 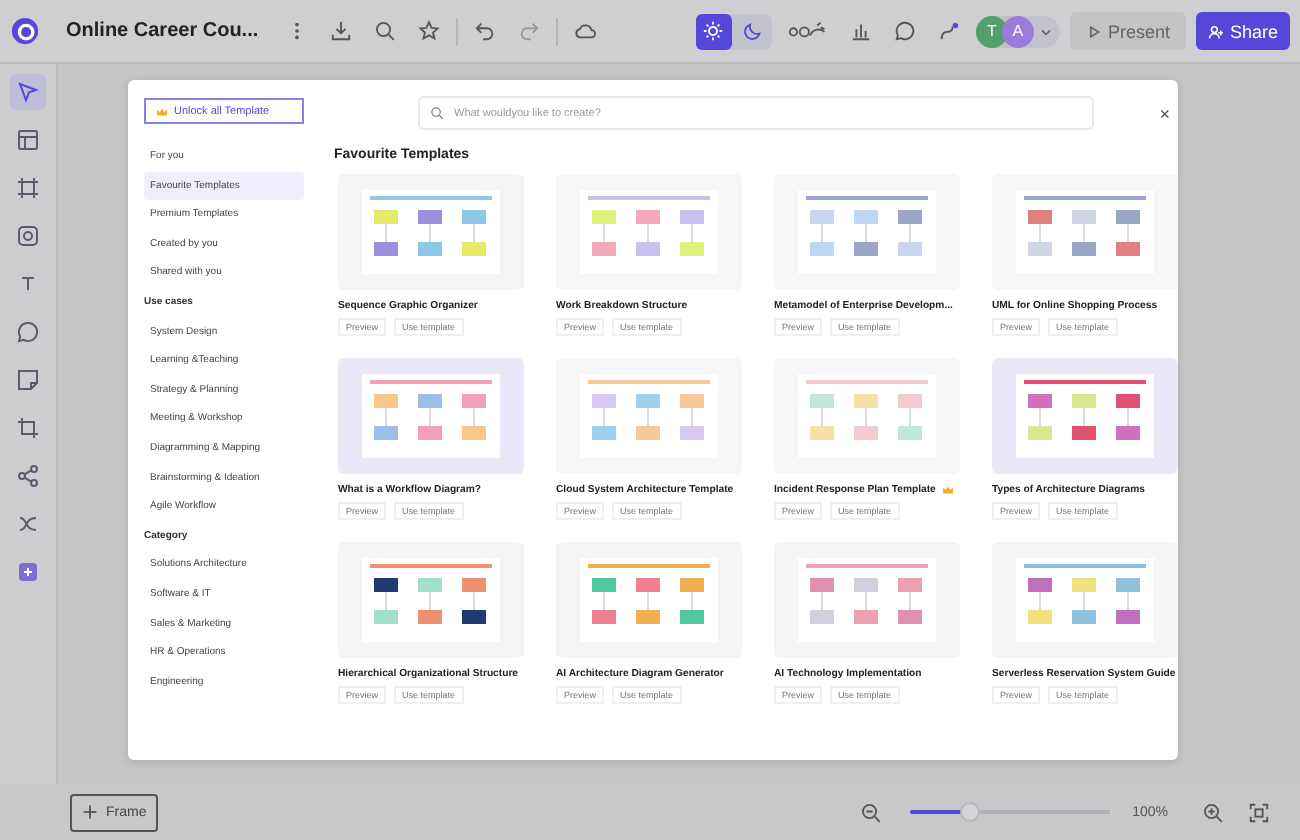 What do you see at coordinates (991, 31) in the screenshot?
I see `user-avatar: T` at bounding box center [991, 31].